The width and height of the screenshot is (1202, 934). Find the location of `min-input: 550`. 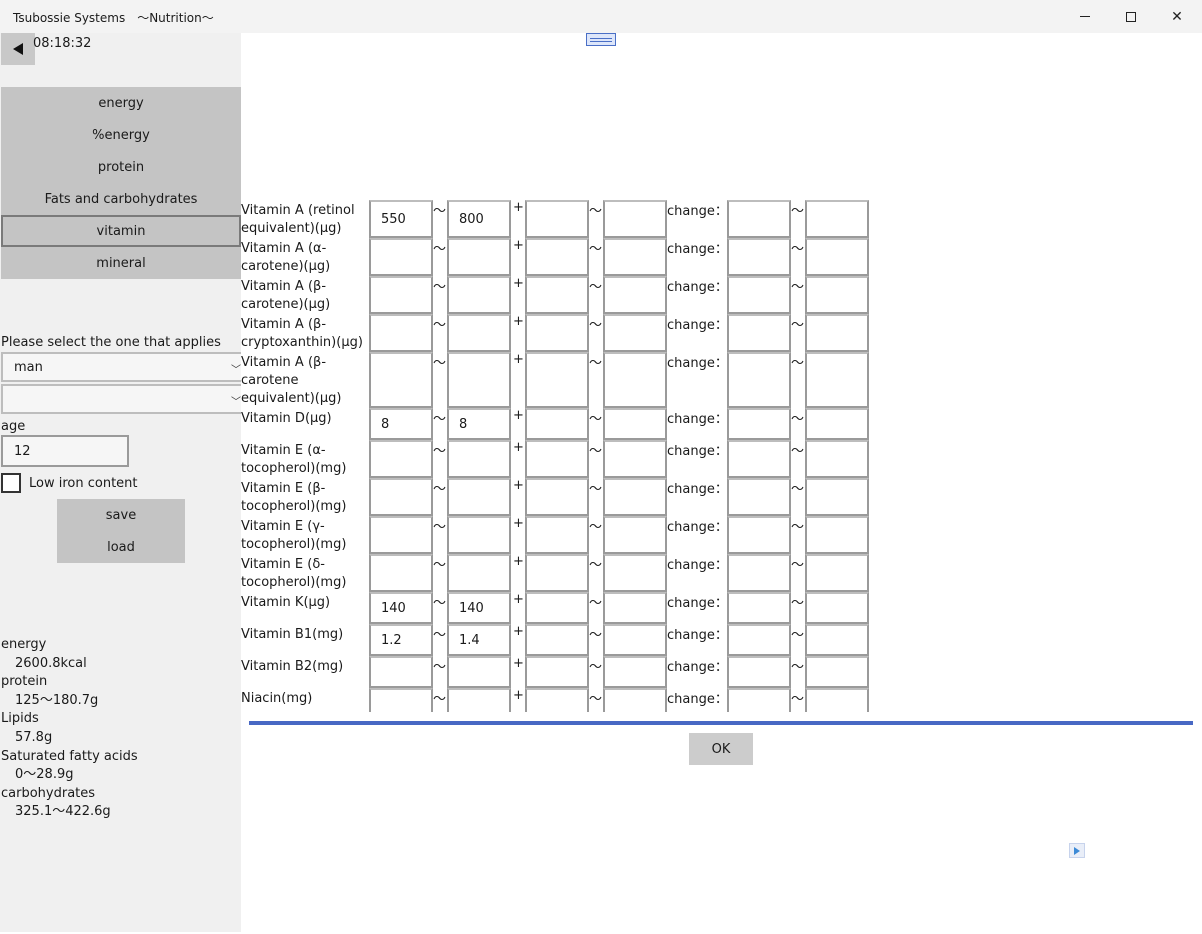

min-input: 550 is located at coordinates (401, 219).